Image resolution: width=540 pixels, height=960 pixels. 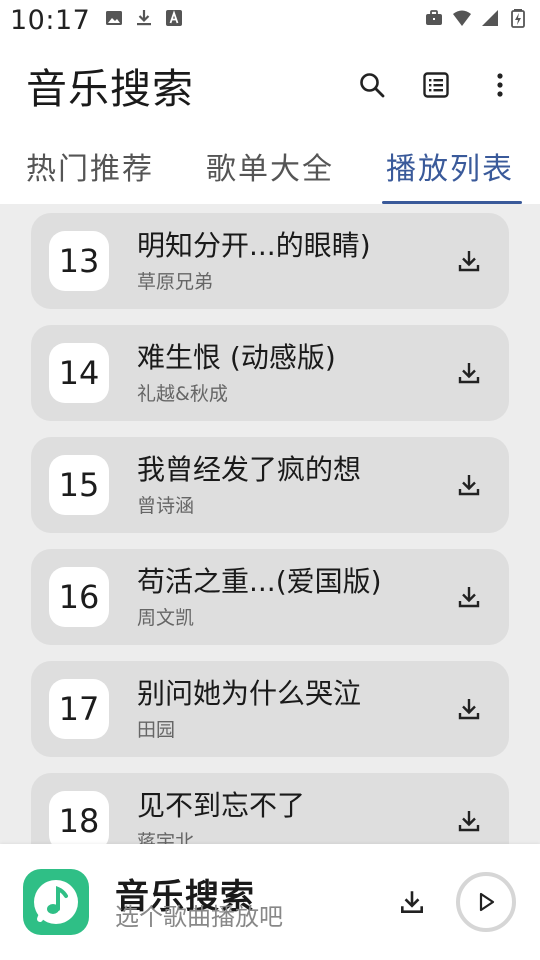 What do you see at coordinates (270, 20) in the screenshot?
I see `status-bar: 10:17` at bounding box center [270, 20].